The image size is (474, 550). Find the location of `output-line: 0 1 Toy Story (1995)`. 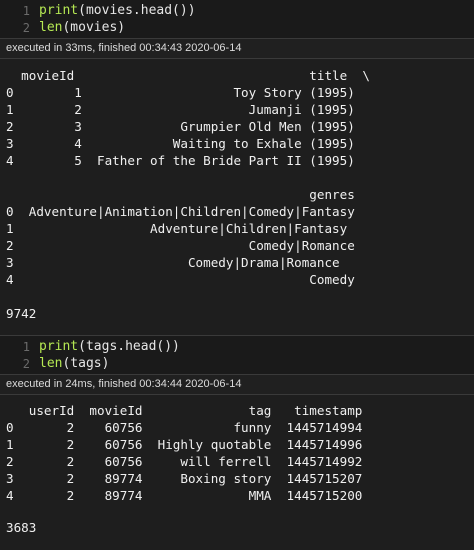

output-line: 0 1 Toy Story (1995) is located at coordinates (192, 92).